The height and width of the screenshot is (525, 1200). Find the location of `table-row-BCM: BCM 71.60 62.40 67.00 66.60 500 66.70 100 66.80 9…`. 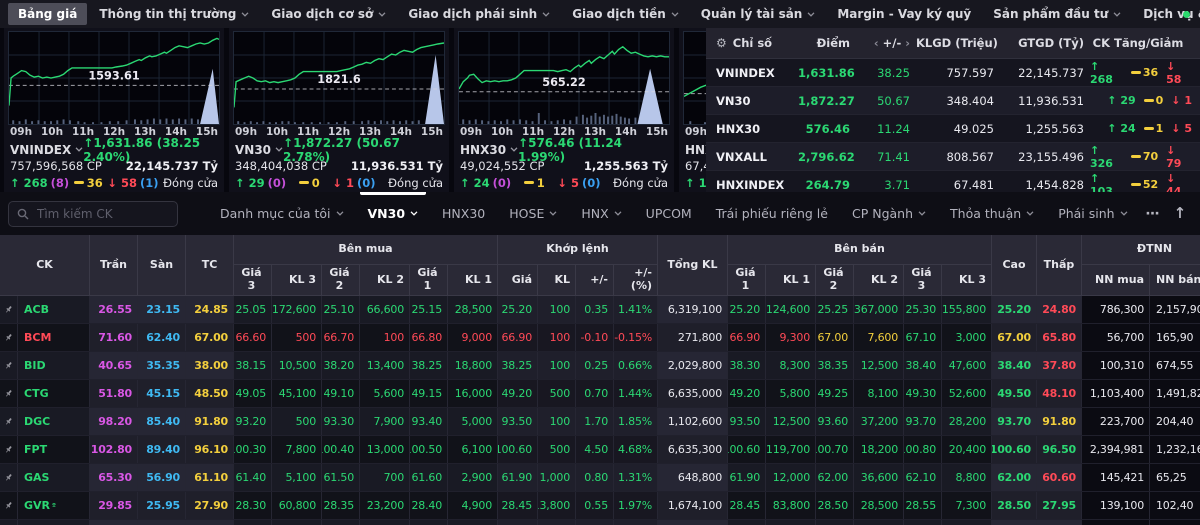

table-row-BCM: BCM 71.60 62.40 67.00 66.60 500 66.70 100 66.80 9… is located at coordinates (600, 338).